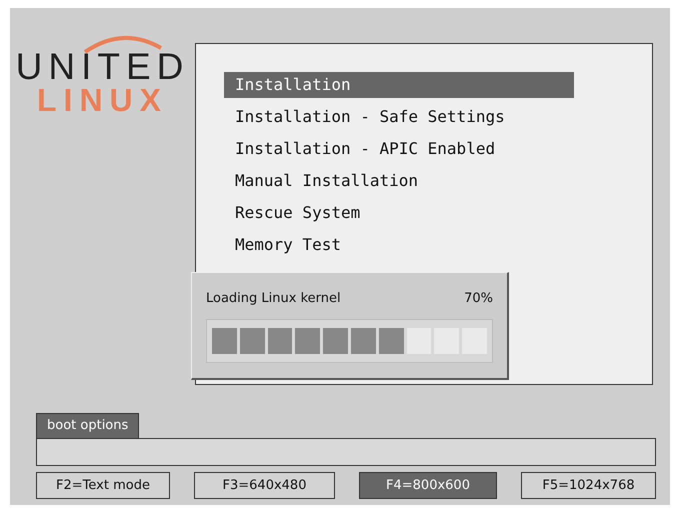  What do you see at coordinates (88, 425) in the screenshot?
I see `boot-options-label: boot options` at bounding box center [88, 425].